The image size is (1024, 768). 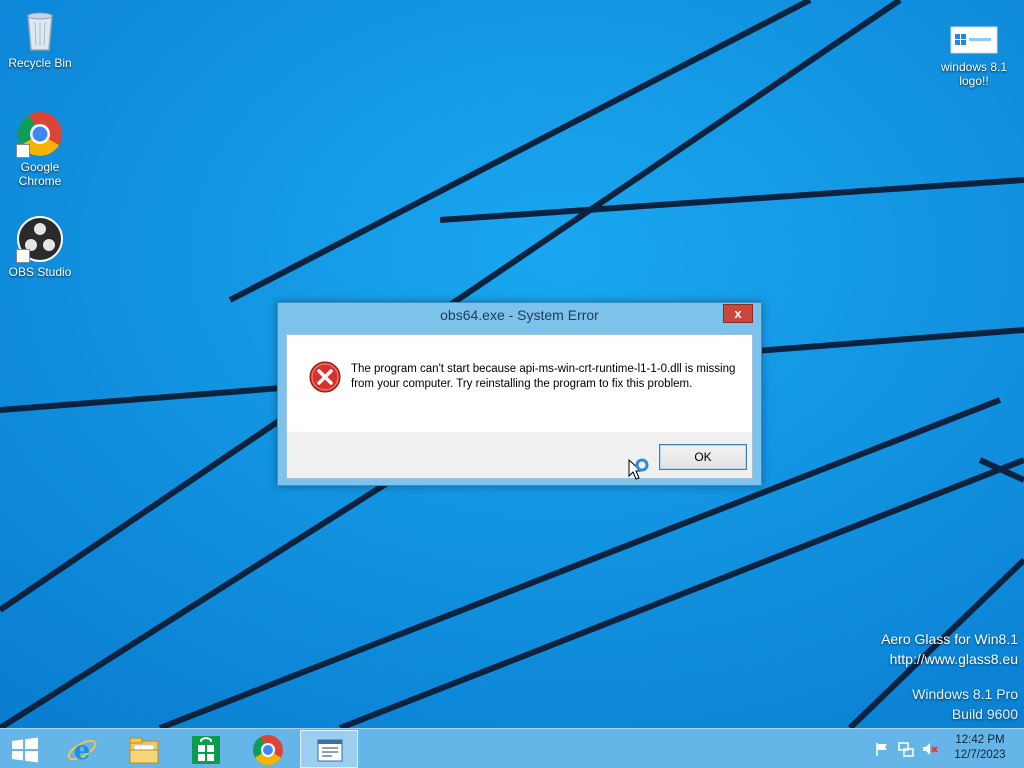 I want to click on desktop-icon-obs-studio: OBS Studio, so click(x=40, y=247).